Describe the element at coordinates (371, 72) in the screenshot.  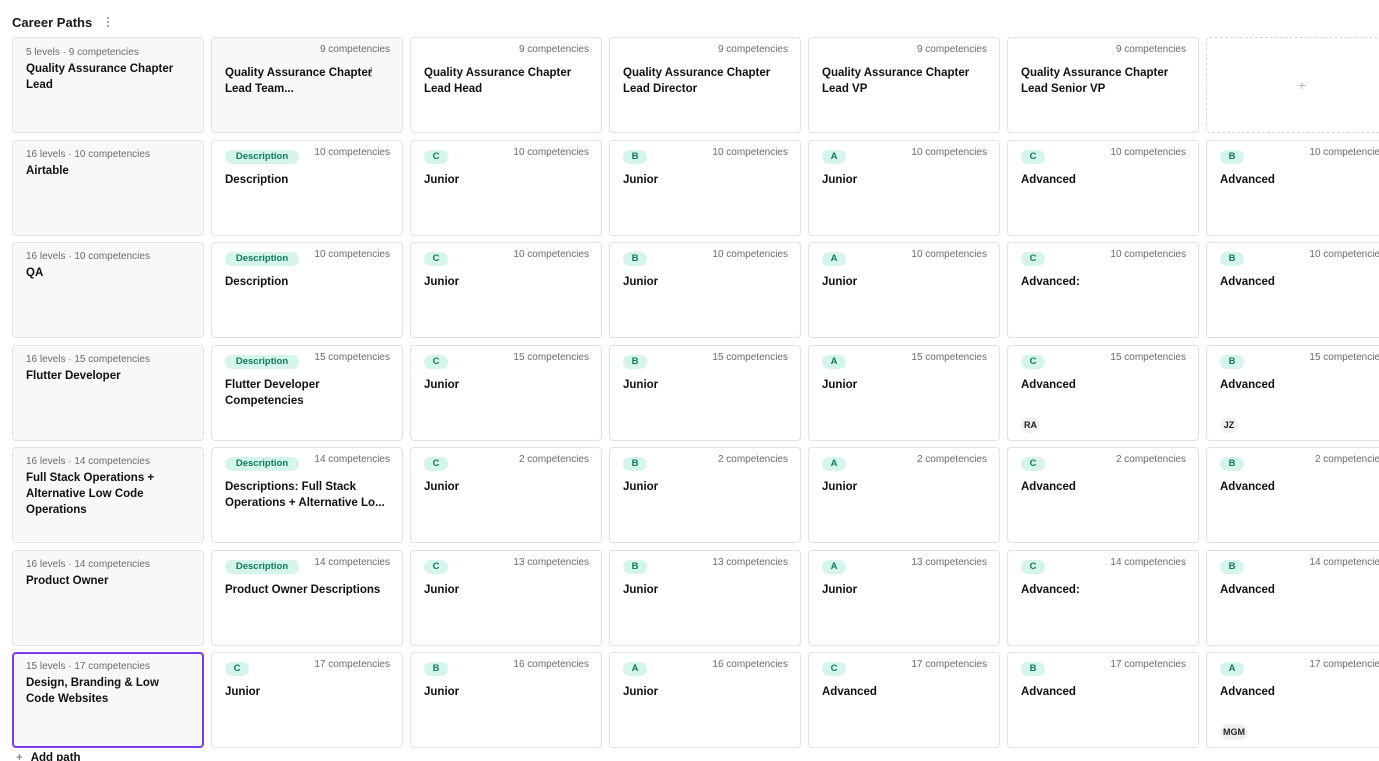
I see `level-options-icon` at that location.